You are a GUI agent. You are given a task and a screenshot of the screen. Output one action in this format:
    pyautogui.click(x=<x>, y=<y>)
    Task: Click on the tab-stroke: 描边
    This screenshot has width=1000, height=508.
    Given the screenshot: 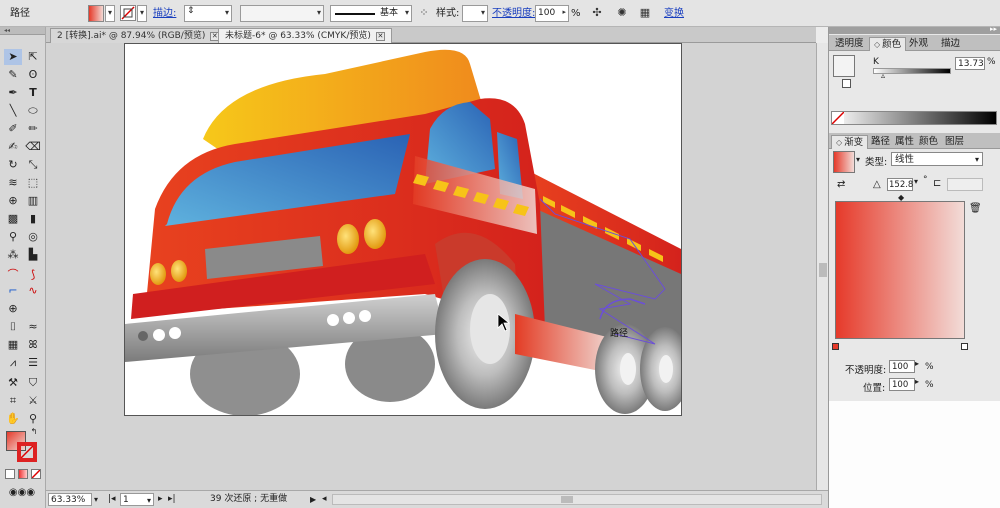 What is the action you would take?
    pyautogui.click(x=950, y=44)
    